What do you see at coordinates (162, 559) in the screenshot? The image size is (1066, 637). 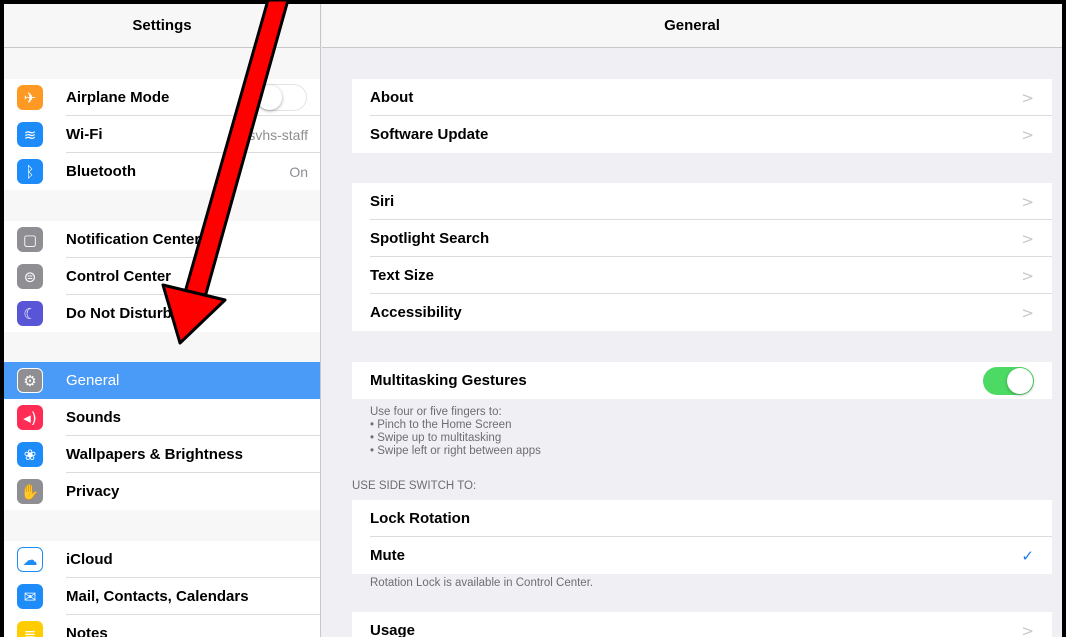 I see `sidebar-item-icloud: ☁ iCloud` at bounding box center [162, 559].